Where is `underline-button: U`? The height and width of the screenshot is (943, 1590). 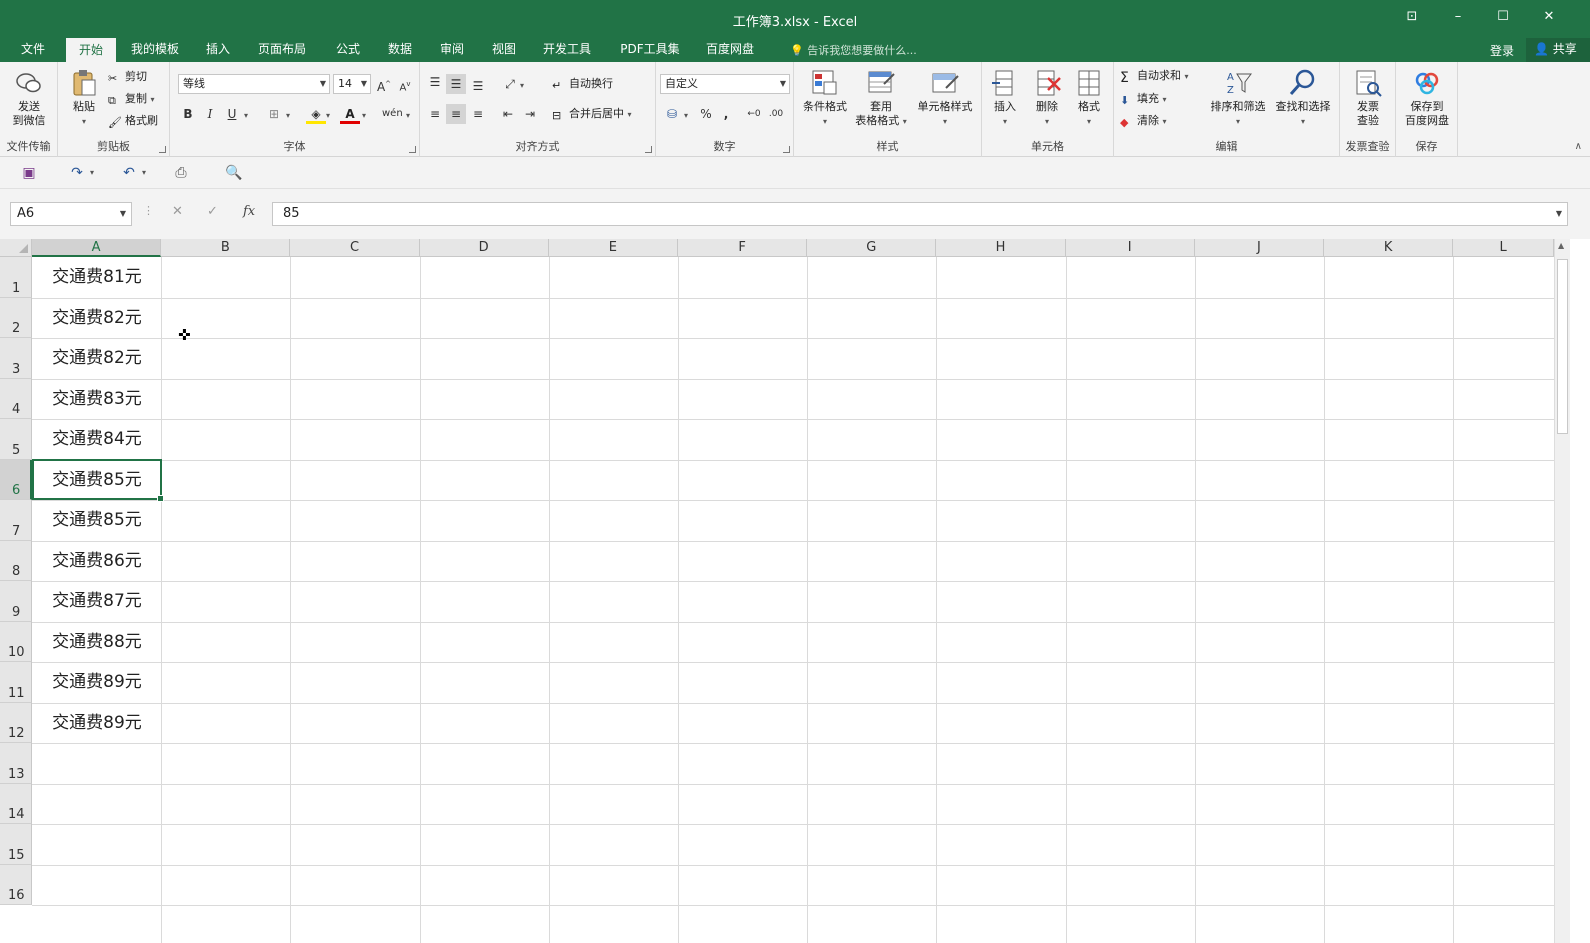
underline-button: U is located at coordinates (232, 114).